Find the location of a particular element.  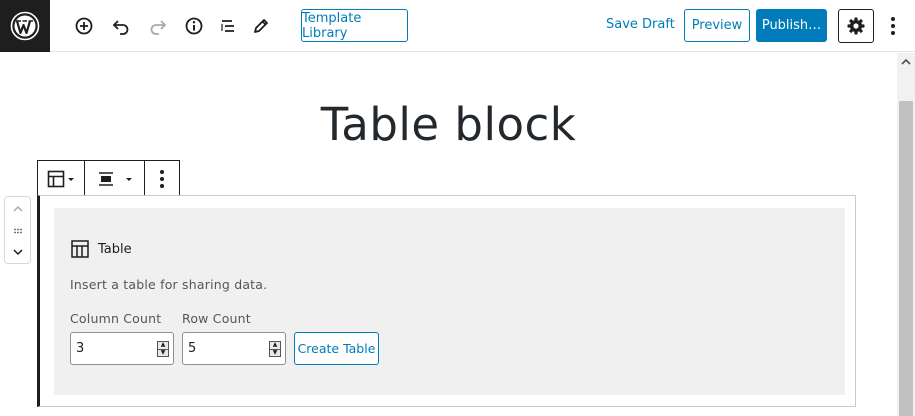

column-count-input: 3 ▲ ▼ is located at coordinates (122, 348).